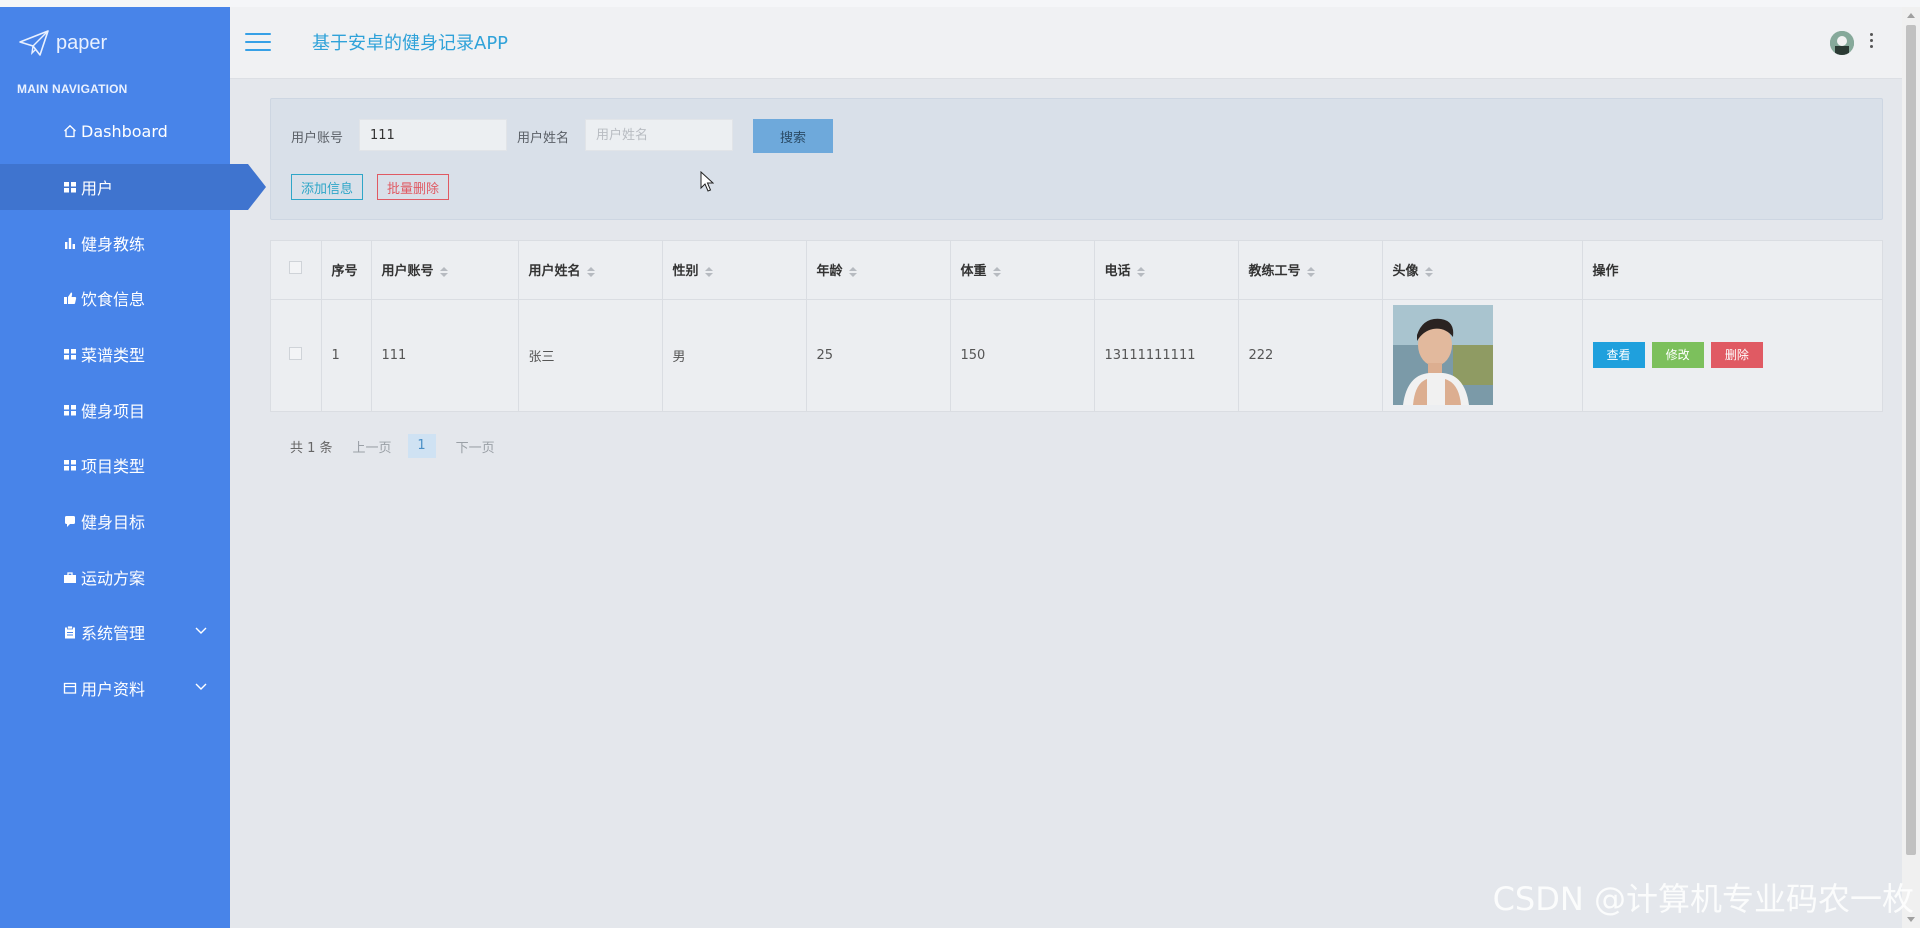  Describe the element at coordinates (1482, 270) in the screenshot. I see `col-avatar: 头像` at that location.